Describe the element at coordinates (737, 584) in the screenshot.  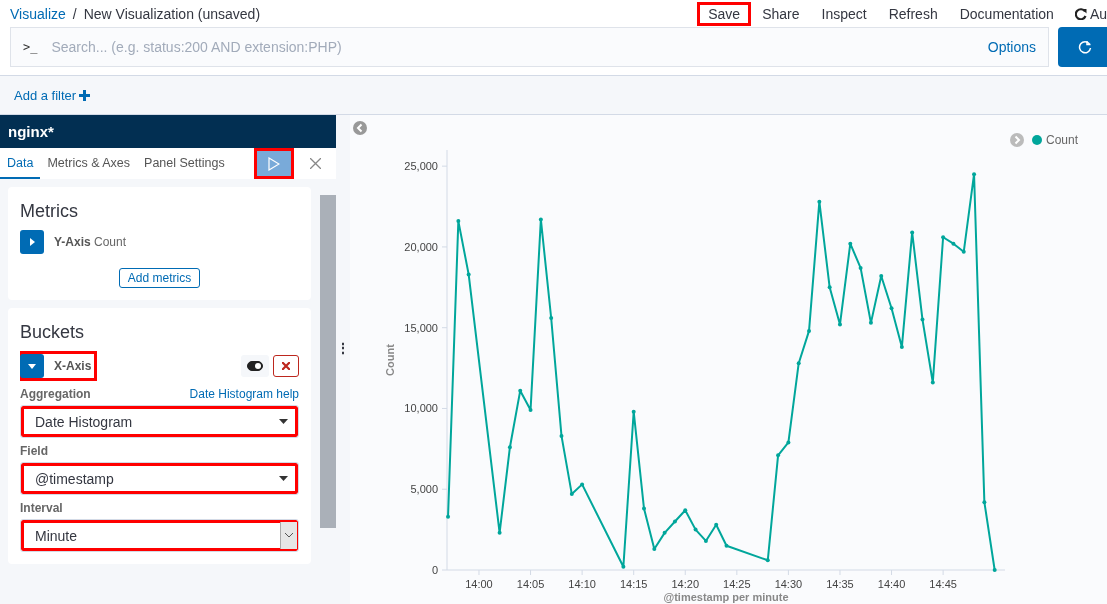
I see `x-tick-label: 14:25` at that location.